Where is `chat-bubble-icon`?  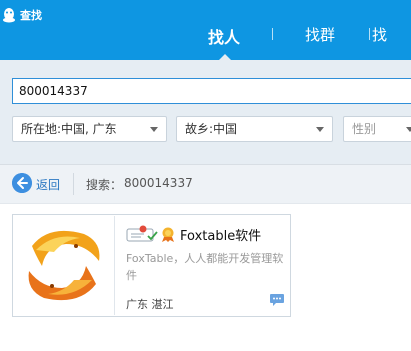
chat-bubble-icon is located at coordinates (277, 300).